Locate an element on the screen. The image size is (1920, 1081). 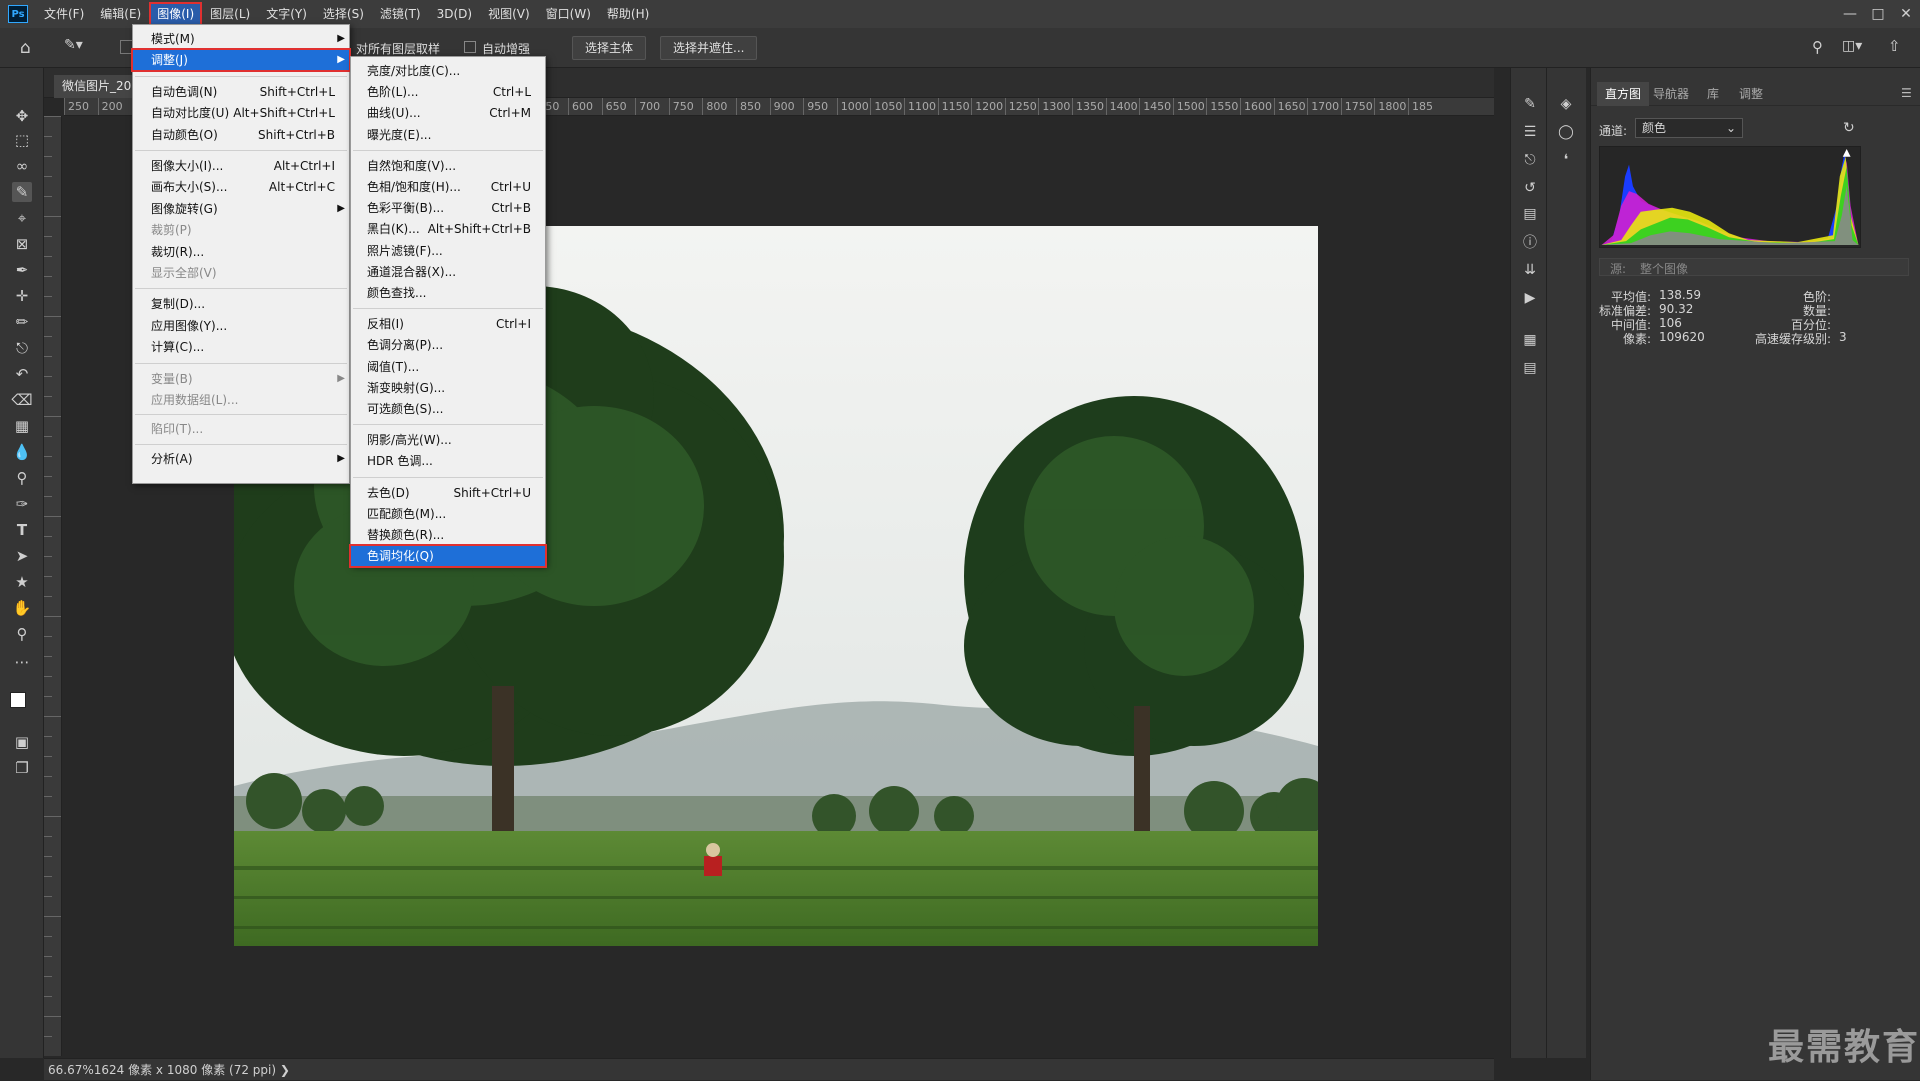
clone-source-icon: ⎋ is located at coordinates (1530, 160).